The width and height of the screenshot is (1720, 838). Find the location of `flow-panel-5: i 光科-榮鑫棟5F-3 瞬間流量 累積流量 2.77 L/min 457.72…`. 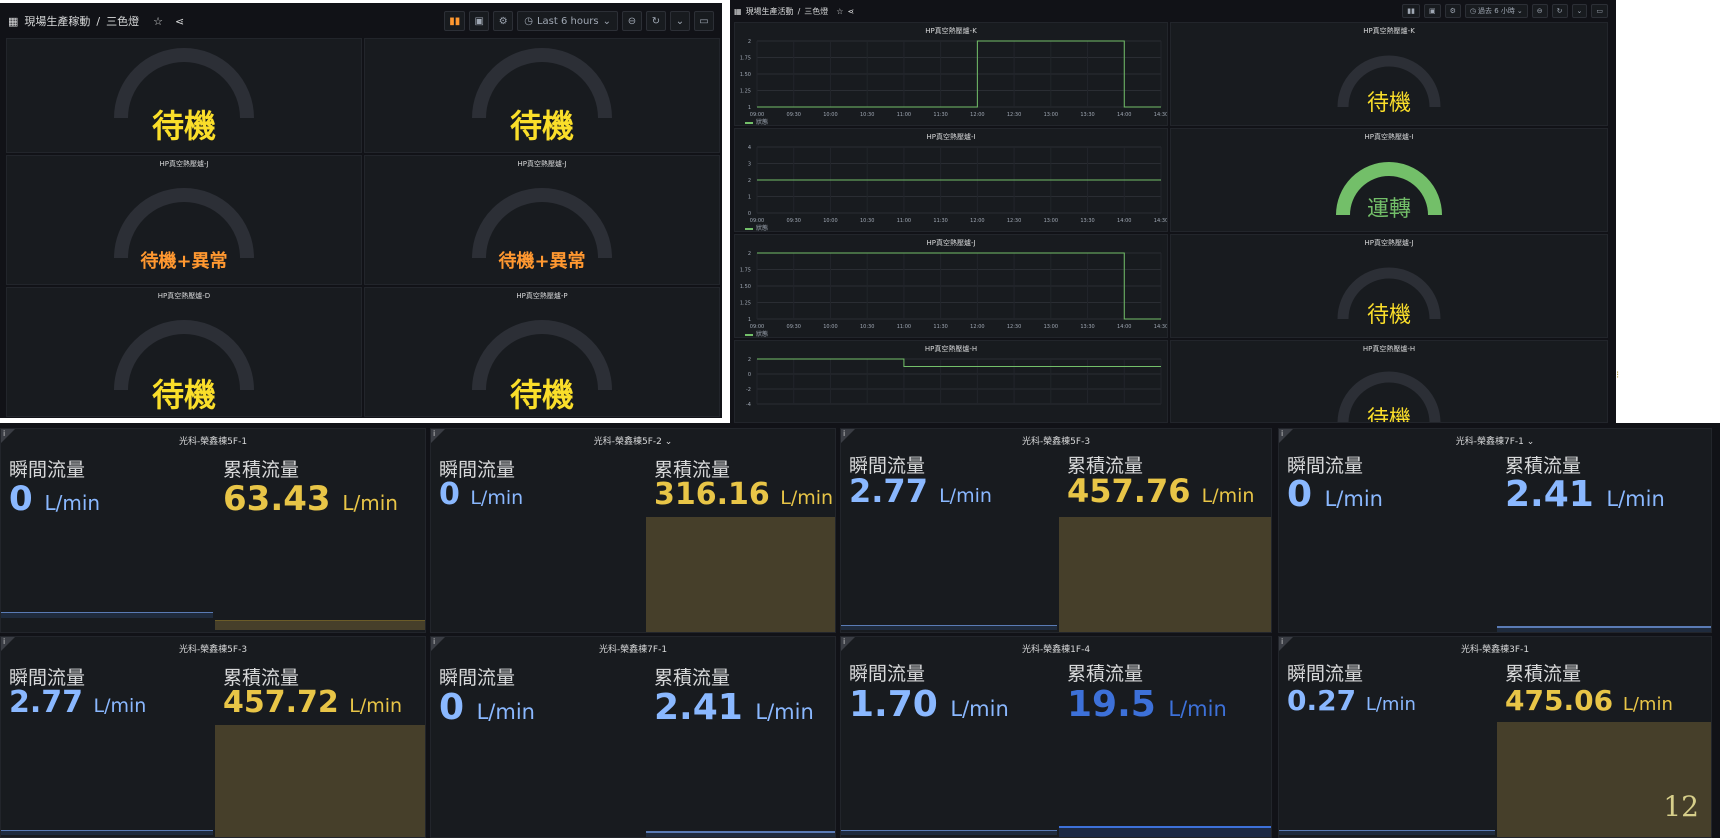

flow-panel-5: i 光科-榮鑫棟5F-3 瞬間流量 累積流量 2.77 L/min 457.72… is located at coordinates (213, 737).